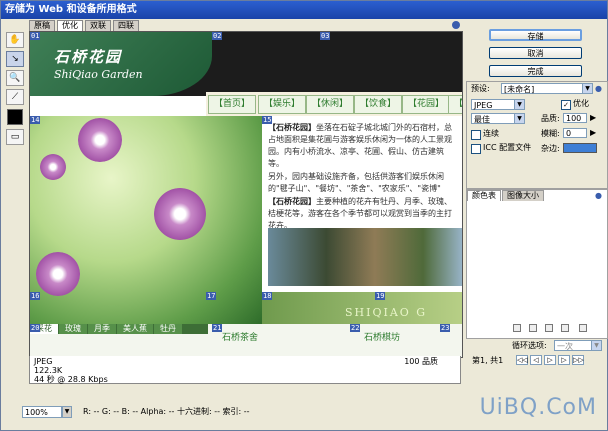  Describe the element at coordinates (538, 407) in the screenshot. I see `watermark-logo: UiBQ.CoM` at that location.